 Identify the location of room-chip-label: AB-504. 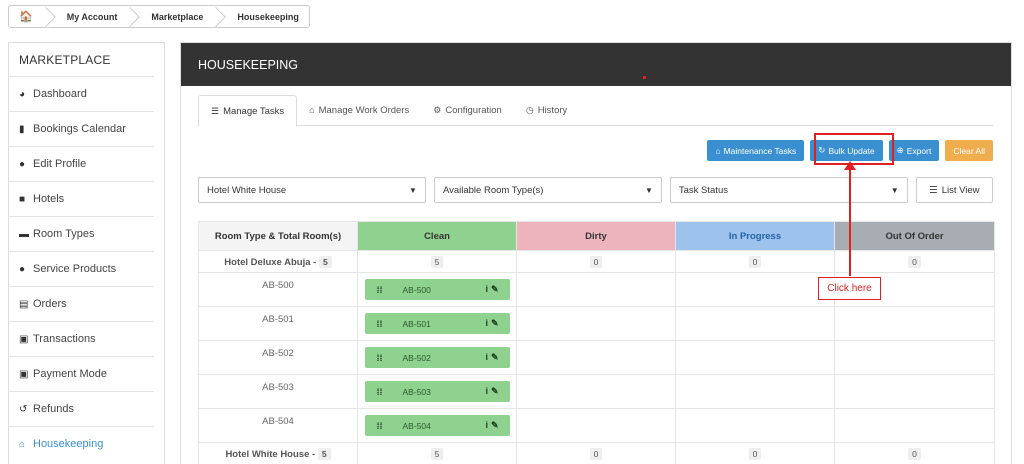
(416, 425).